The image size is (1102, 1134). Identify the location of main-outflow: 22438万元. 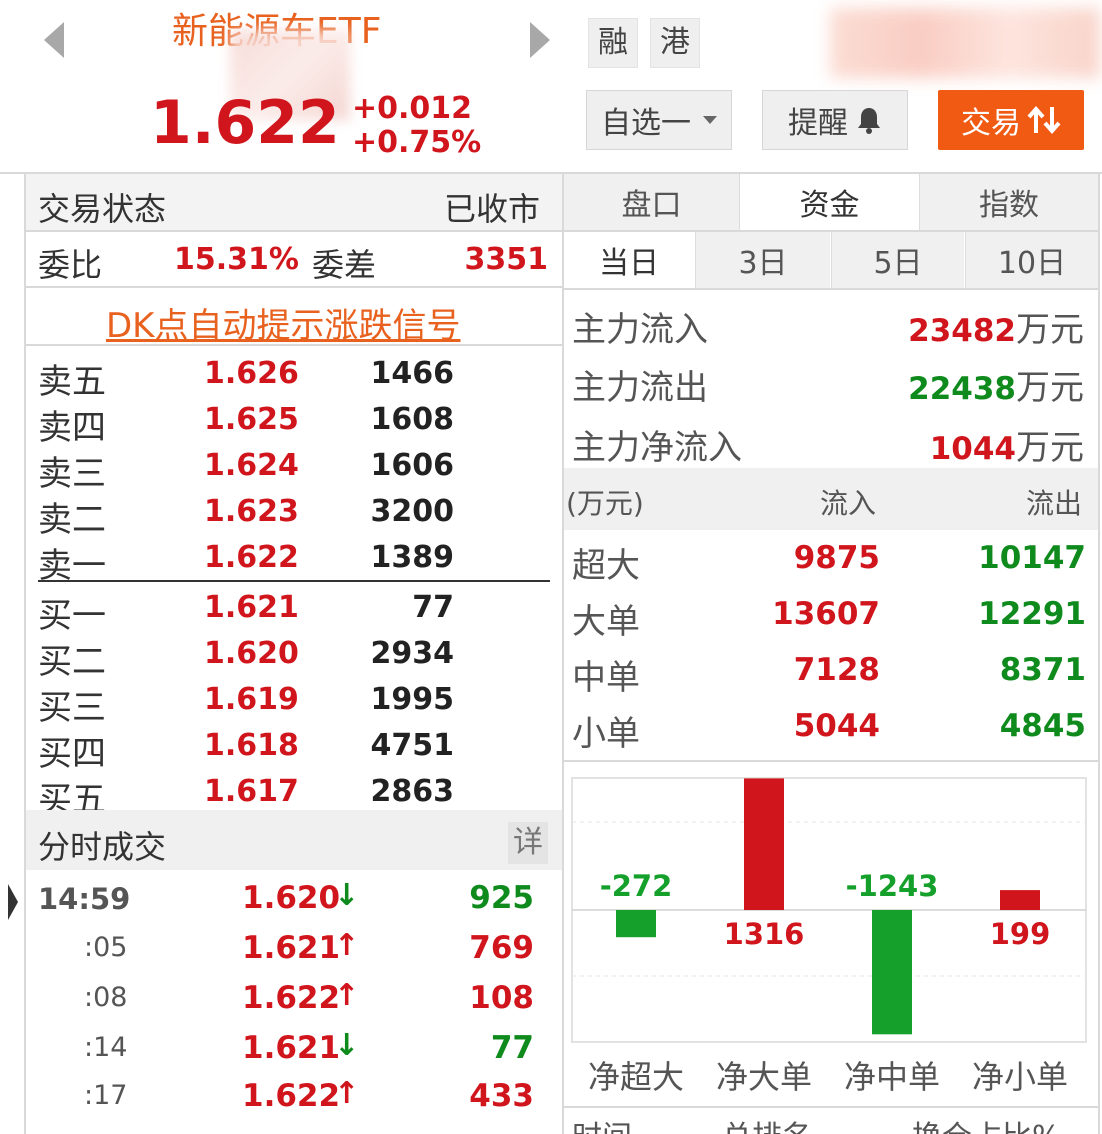
(996, 384).